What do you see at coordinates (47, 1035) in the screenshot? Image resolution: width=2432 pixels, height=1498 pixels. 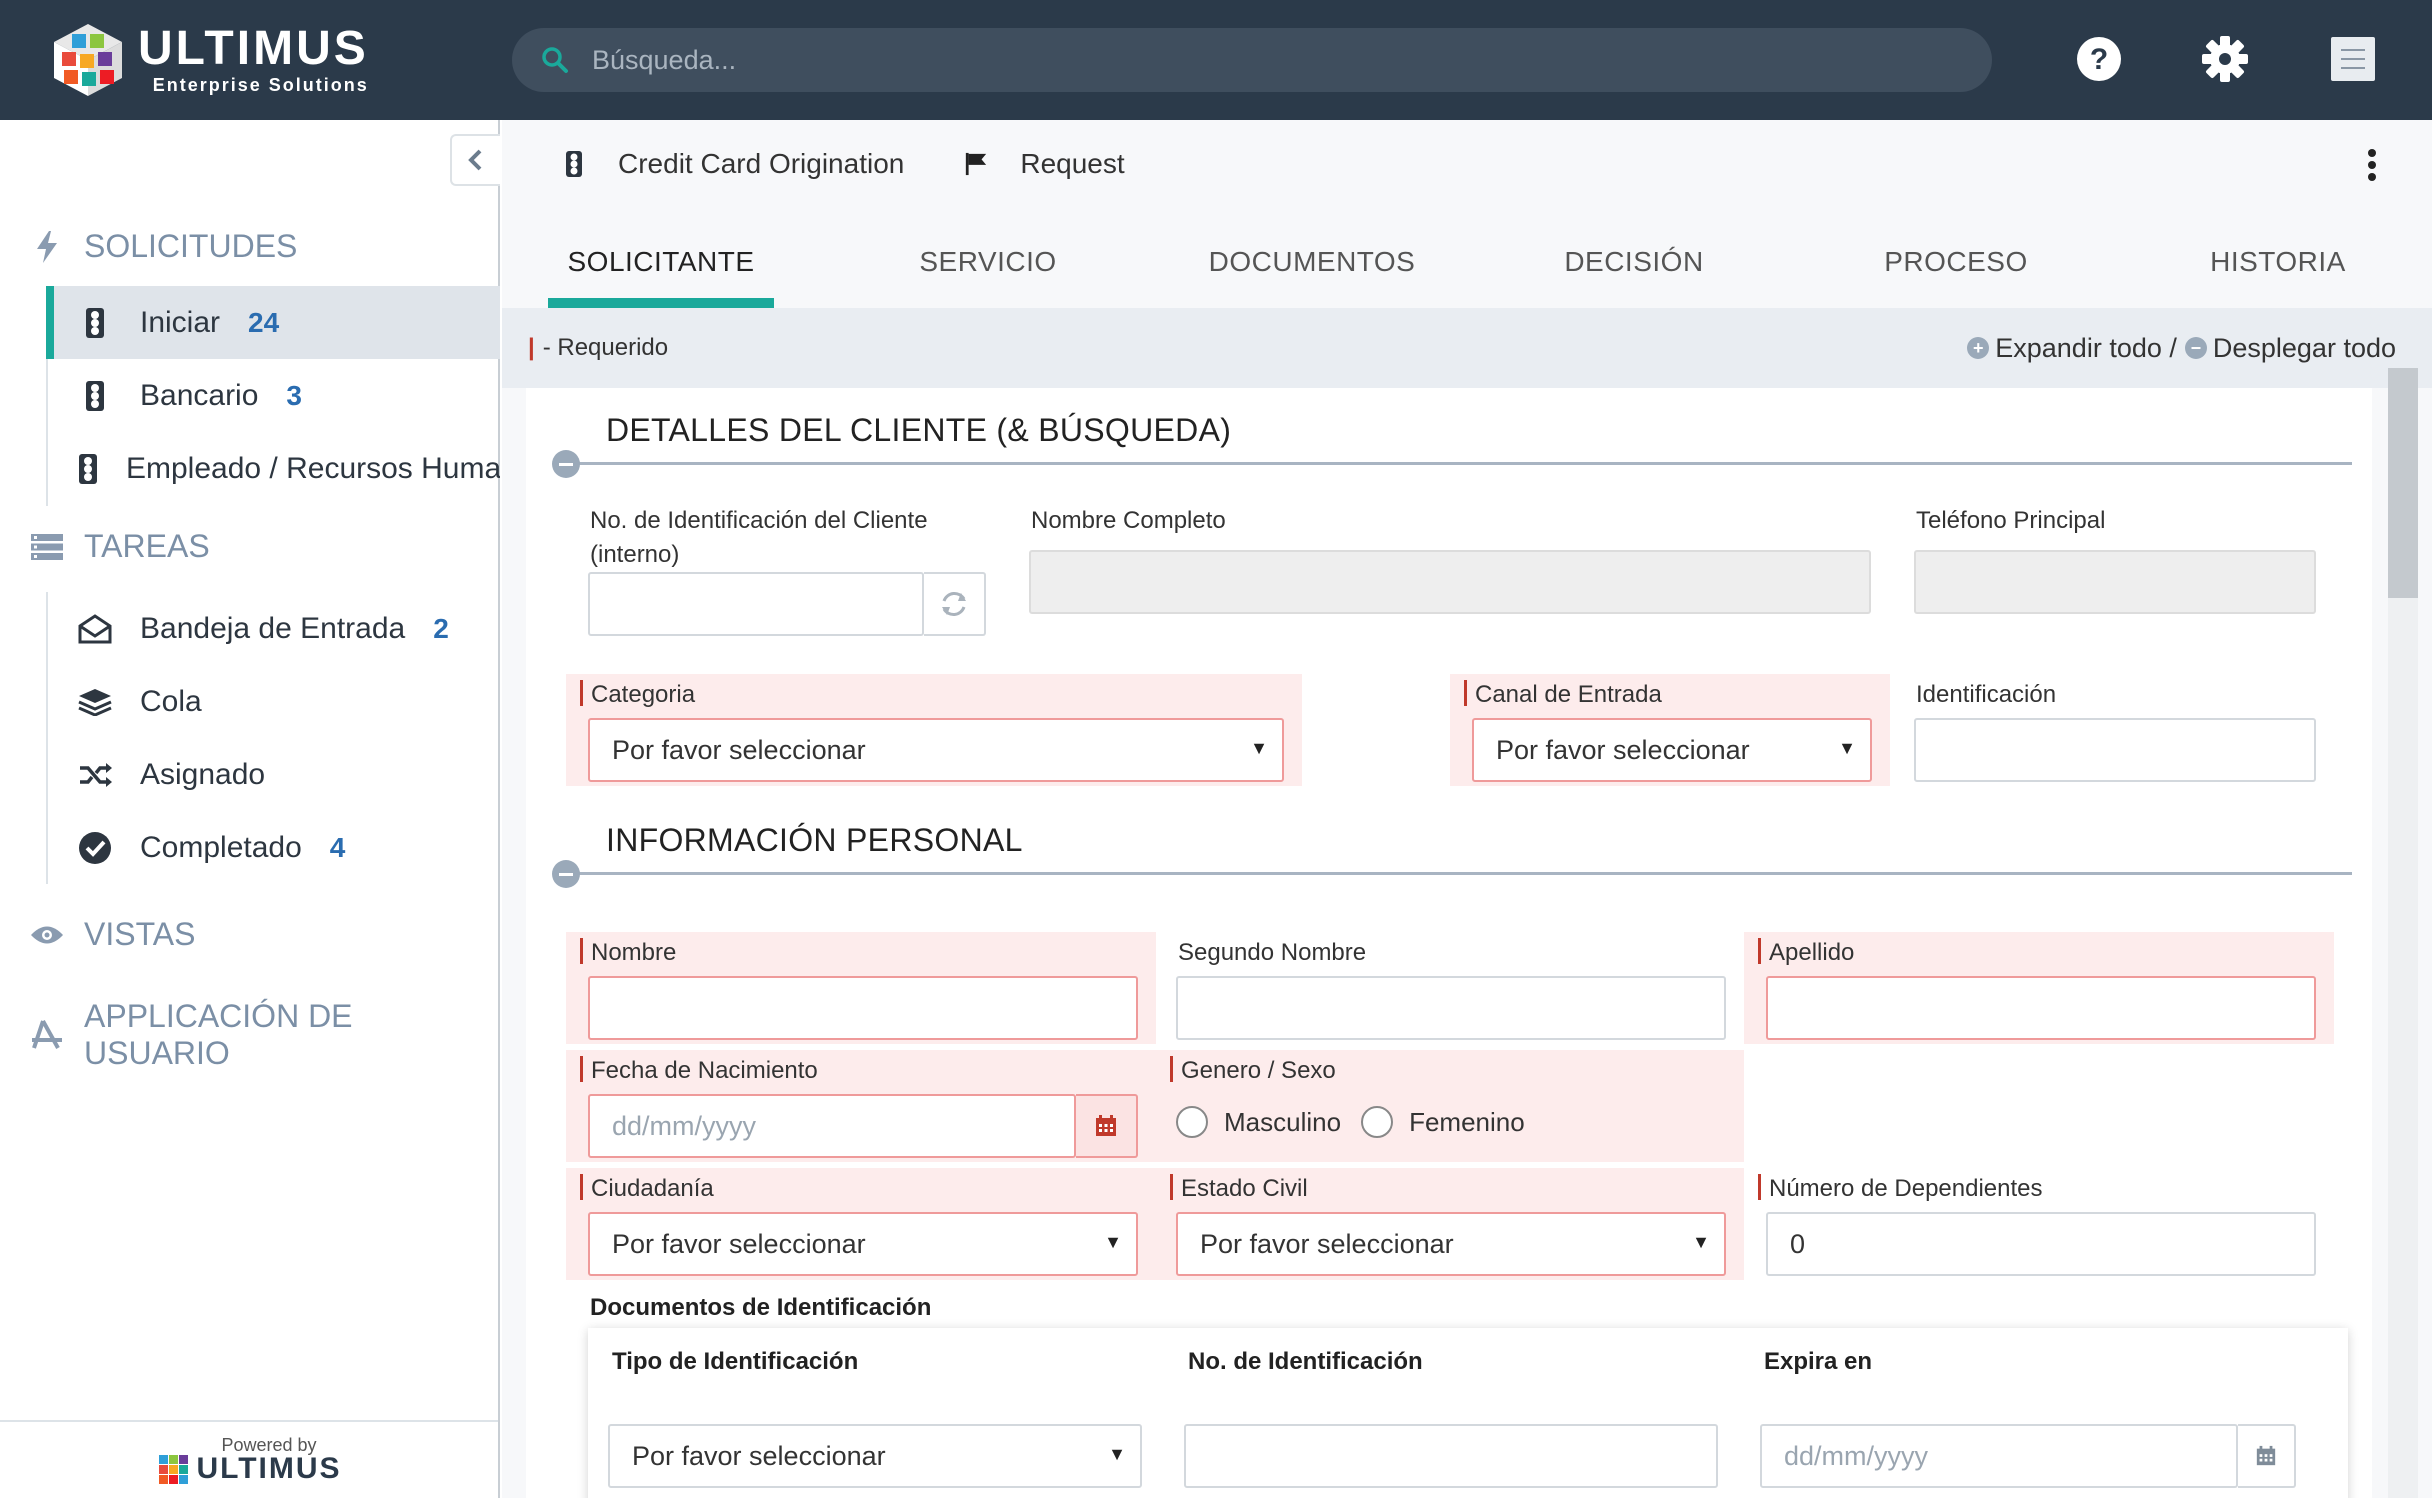 I see `app-store-icon` at bounding box center [47, 1035].